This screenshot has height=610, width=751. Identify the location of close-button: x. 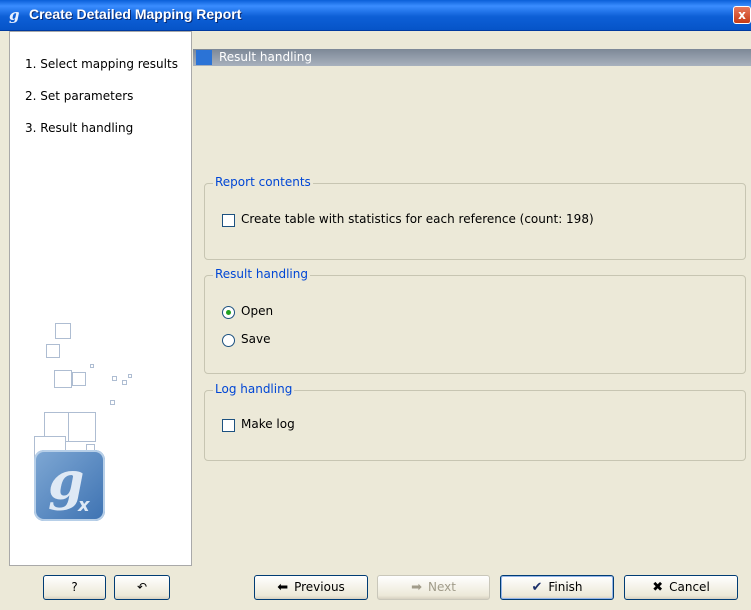
(742, 15).